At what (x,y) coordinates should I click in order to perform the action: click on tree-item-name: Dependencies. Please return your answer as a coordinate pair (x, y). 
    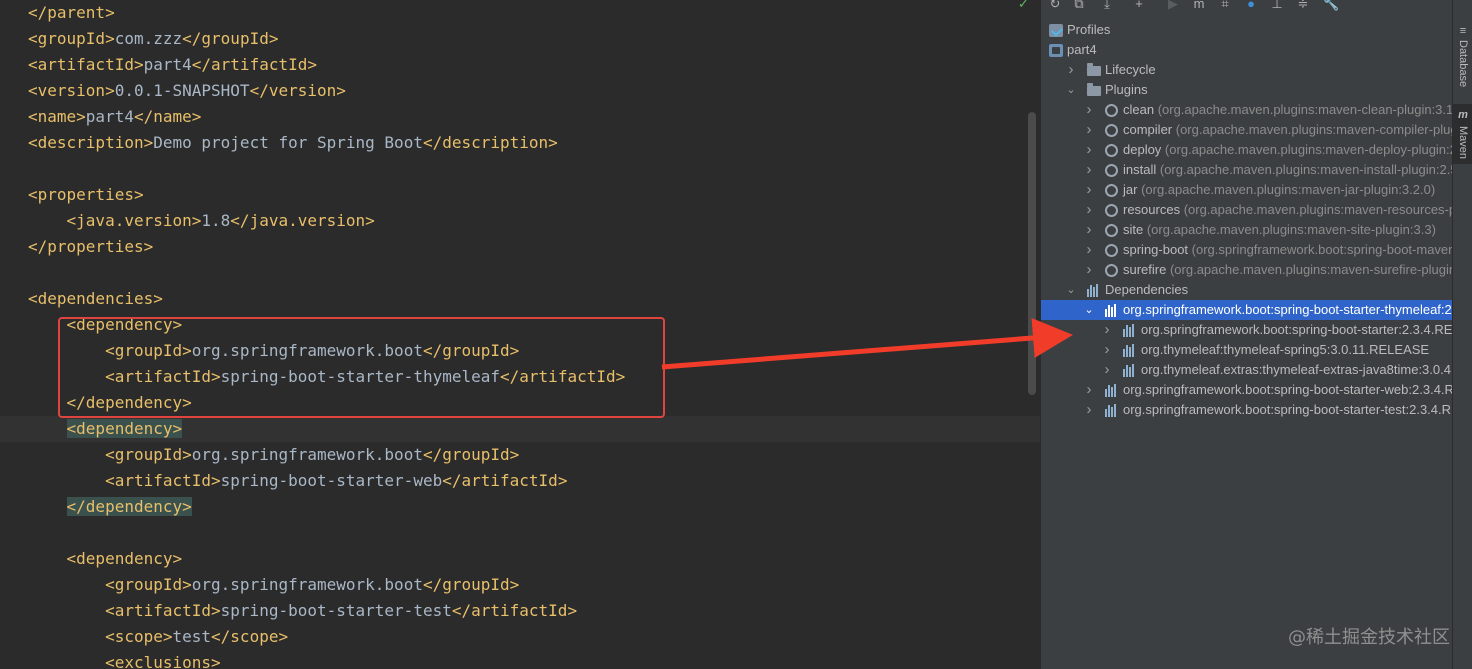
    Looking at the image, I should click on (1147, 289).